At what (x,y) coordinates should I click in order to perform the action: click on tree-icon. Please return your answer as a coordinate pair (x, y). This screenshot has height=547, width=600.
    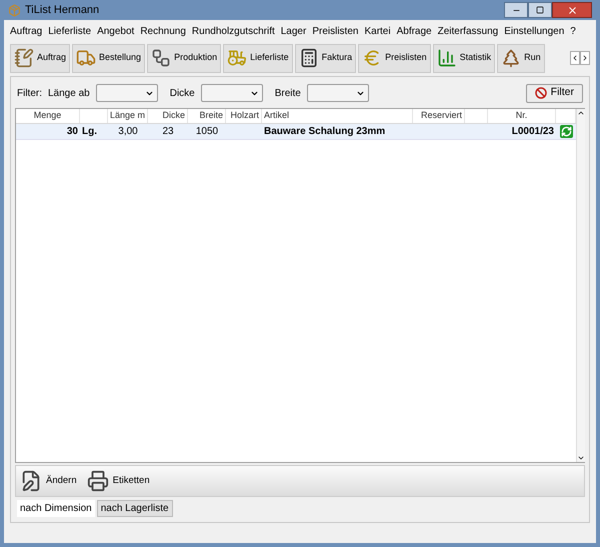
    Looking at the image, I should click on (511, 58).